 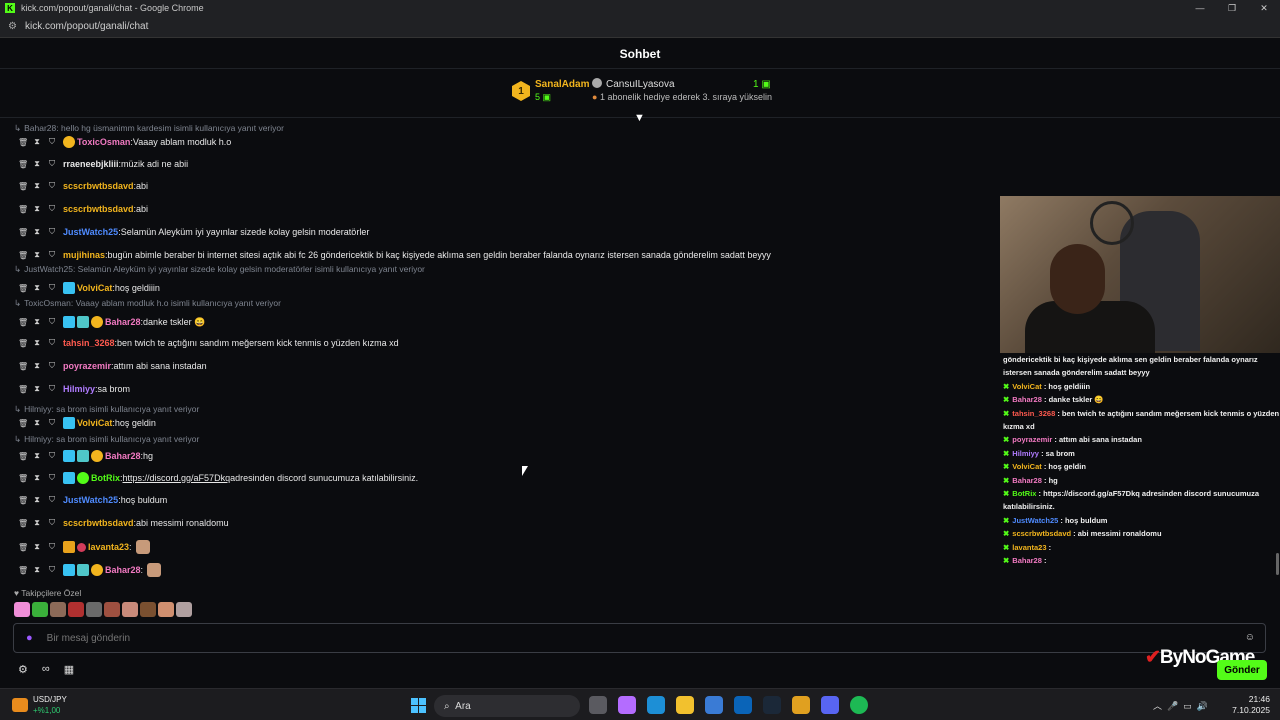 I want to click on message-link: https://discord.gg/aF57Dkq, so click(x=177, y=478).